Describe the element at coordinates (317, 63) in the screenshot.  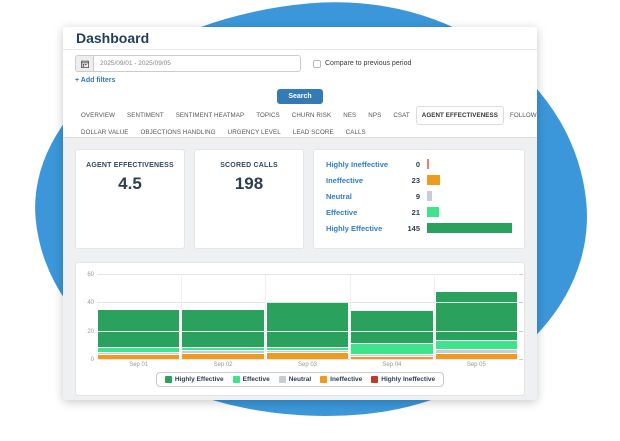
I see `compare-checkbox` at that location.